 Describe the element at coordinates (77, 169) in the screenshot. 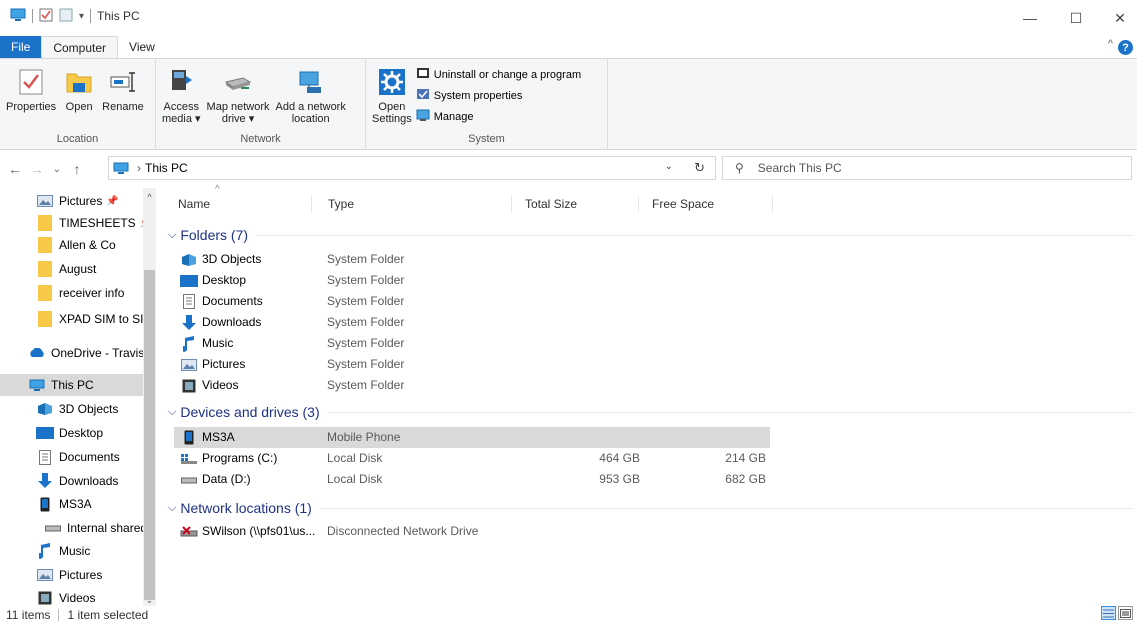

I see `up-icon: ↑` at that location.